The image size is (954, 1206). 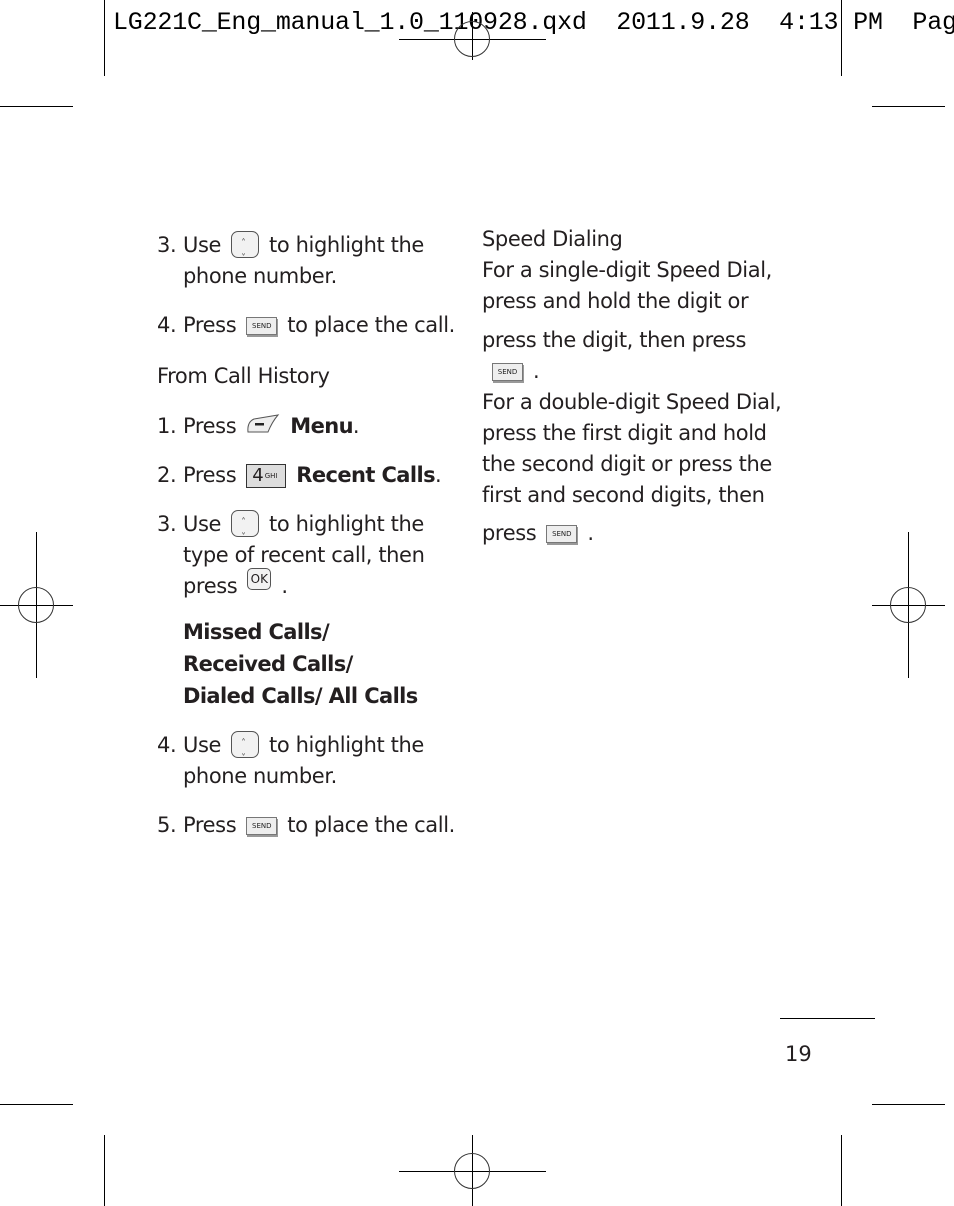 I want to click on paragraph-line: For a single-digit Speed Dial,, so click(x=627, y=270).